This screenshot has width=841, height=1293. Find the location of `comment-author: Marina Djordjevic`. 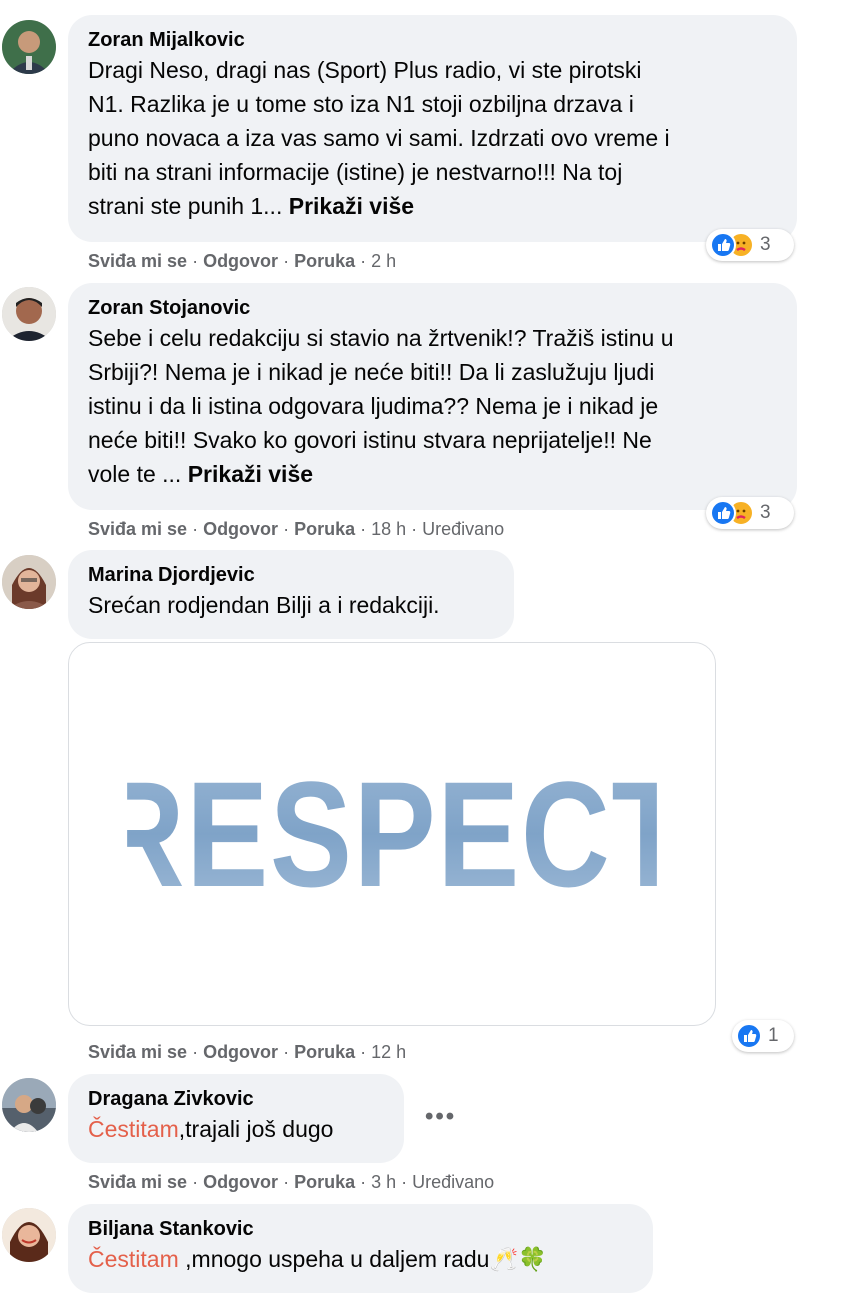

comment-author: Marina Djordjevic is located at coordinates (291, 575).